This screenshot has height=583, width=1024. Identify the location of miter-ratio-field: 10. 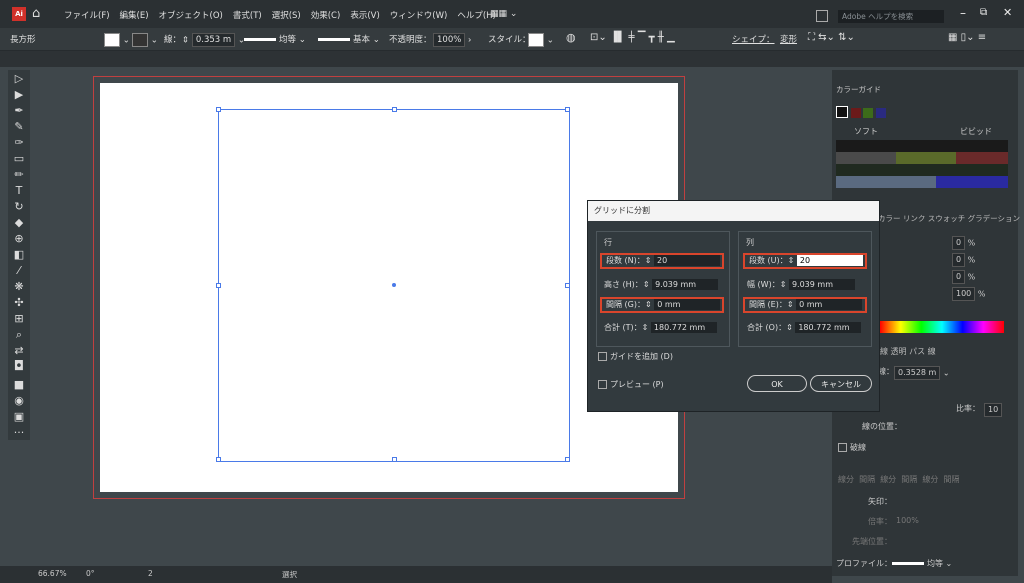
(993, 410).